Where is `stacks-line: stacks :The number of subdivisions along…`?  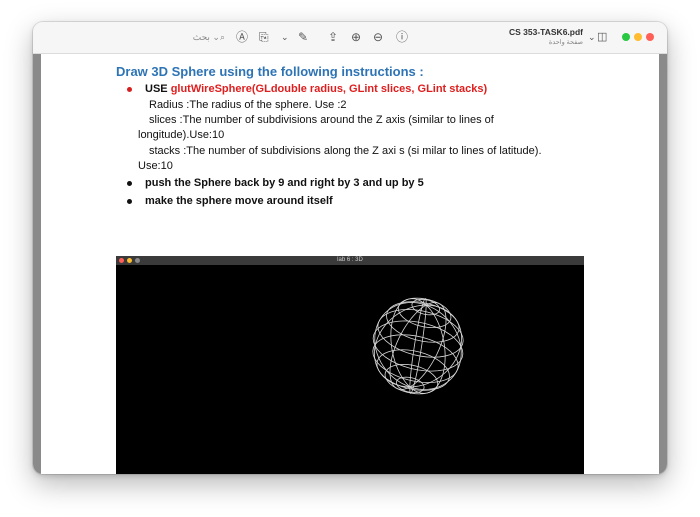 stacks-line: stacks :The number of subdivisions along… is located at coordinates (345, 151).